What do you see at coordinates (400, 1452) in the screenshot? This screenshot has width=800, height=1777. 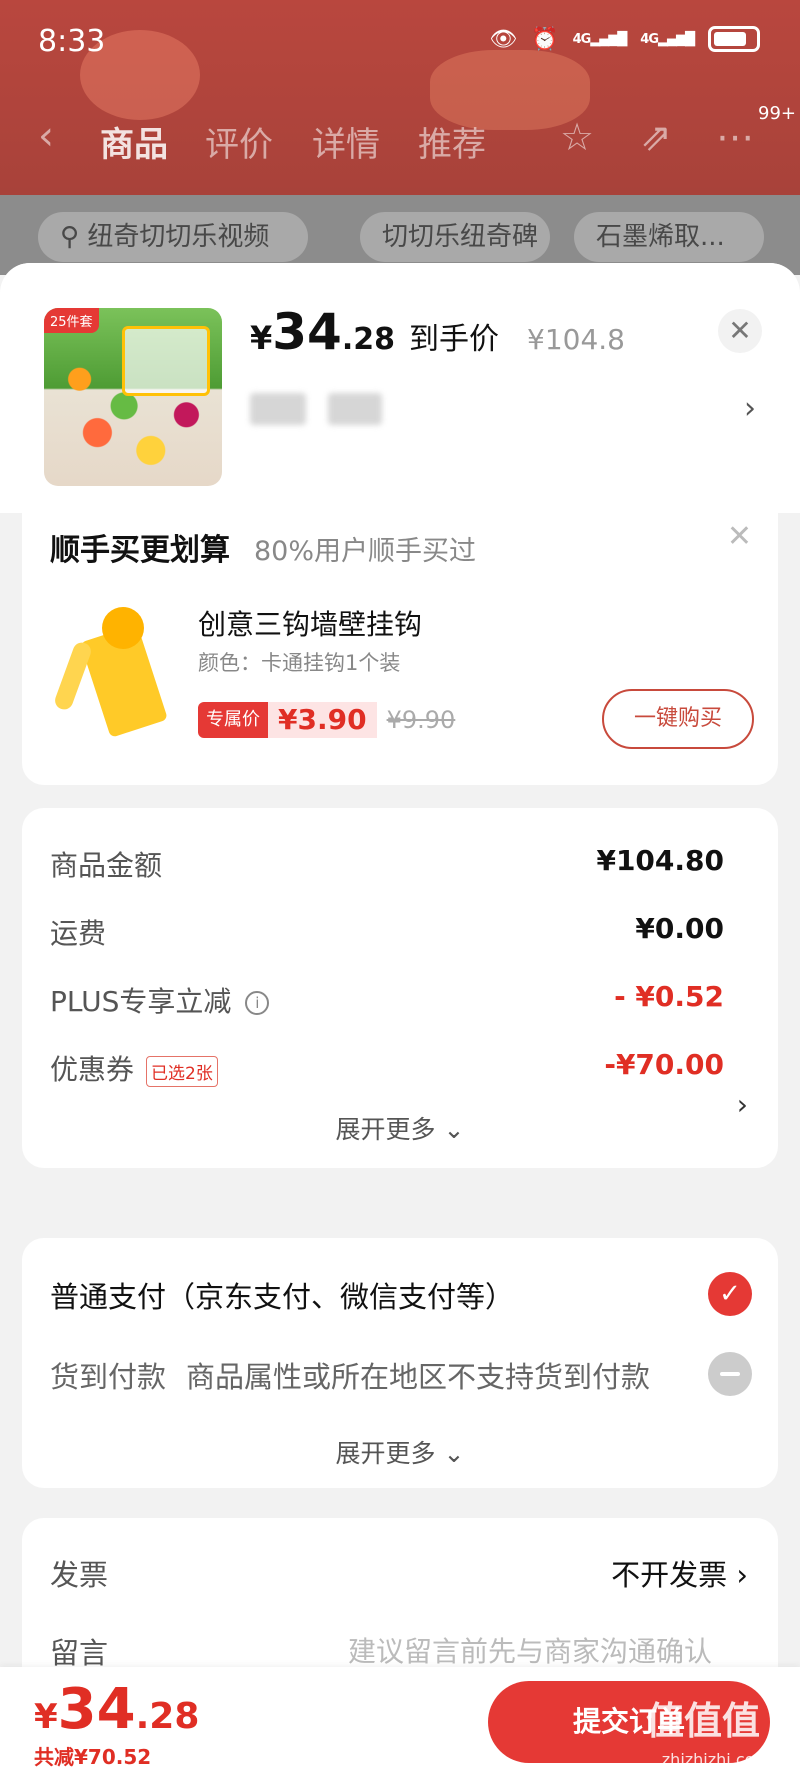 I see `expand-more-payment: 展开更多 ⌄` at bounding box center [400, 1452].